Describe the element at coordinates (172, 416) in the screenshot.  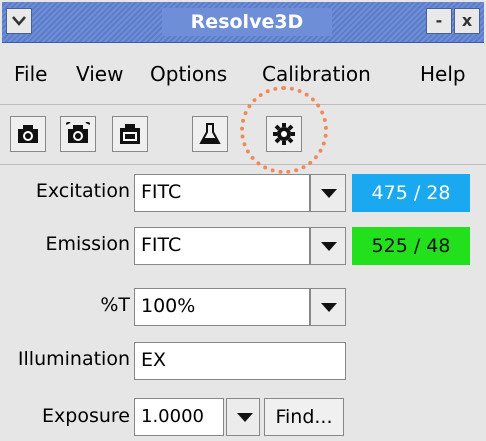
I see `exposure-value: 1.0000` at that location.